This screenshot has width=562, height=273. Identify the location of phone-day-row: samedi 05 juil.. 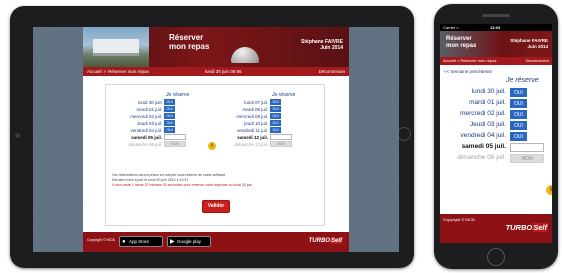
(496, 147).